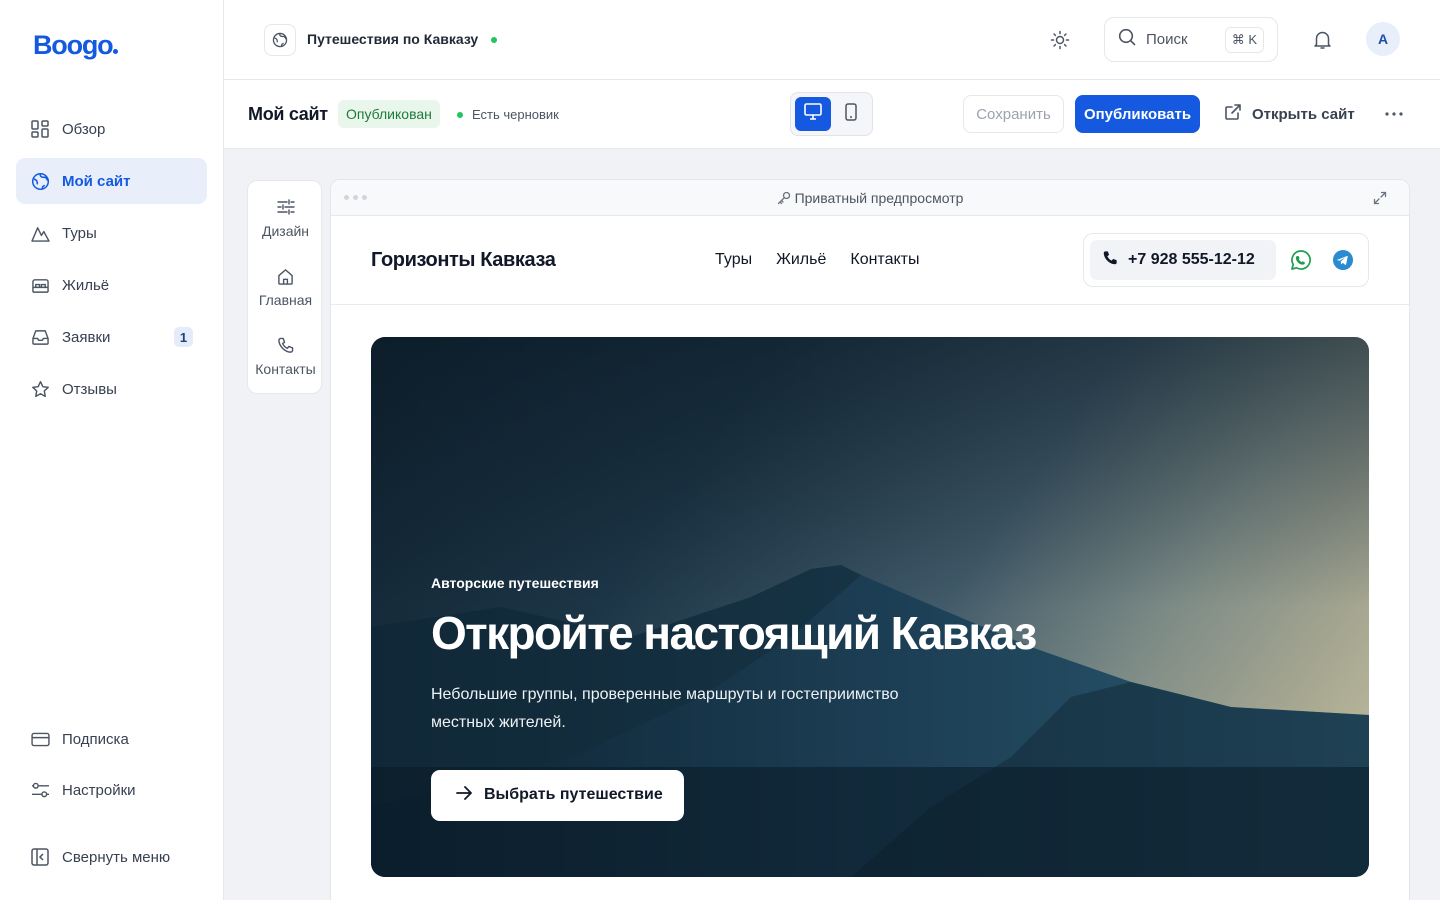 This screenshot has height=900, width=1440. What do you see at coordinates (494, 40) in the screenshot?
I see `project-status-dot` at bounding box center [494, 40].